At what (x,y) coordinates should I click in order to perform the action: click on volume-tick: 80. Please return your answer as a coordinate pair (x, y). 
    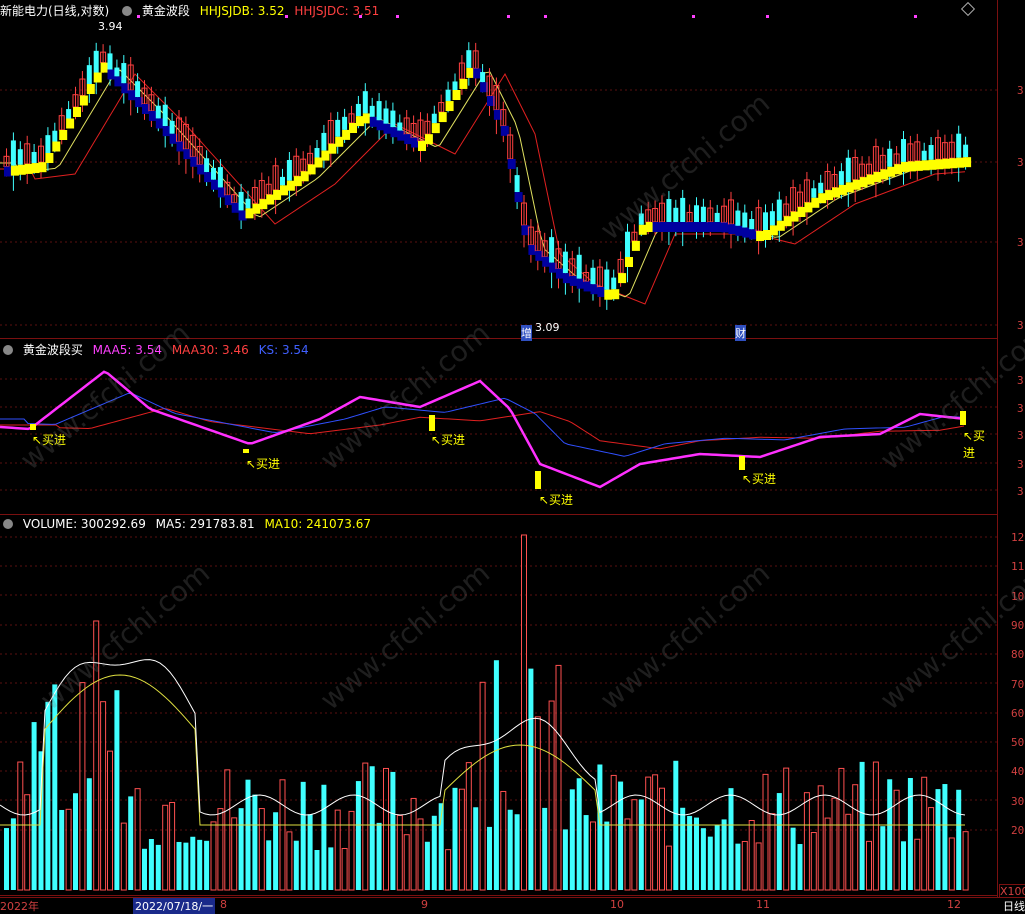
    Looking at the image, I should click on (1018, 655).